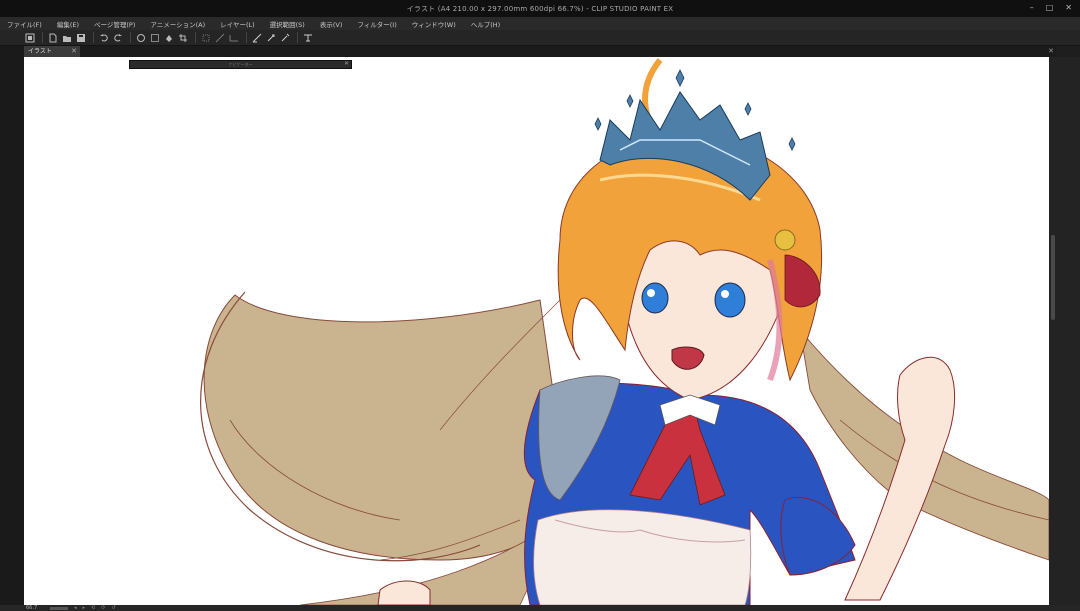  I want to click on open-file-icon, so click(67, 38).